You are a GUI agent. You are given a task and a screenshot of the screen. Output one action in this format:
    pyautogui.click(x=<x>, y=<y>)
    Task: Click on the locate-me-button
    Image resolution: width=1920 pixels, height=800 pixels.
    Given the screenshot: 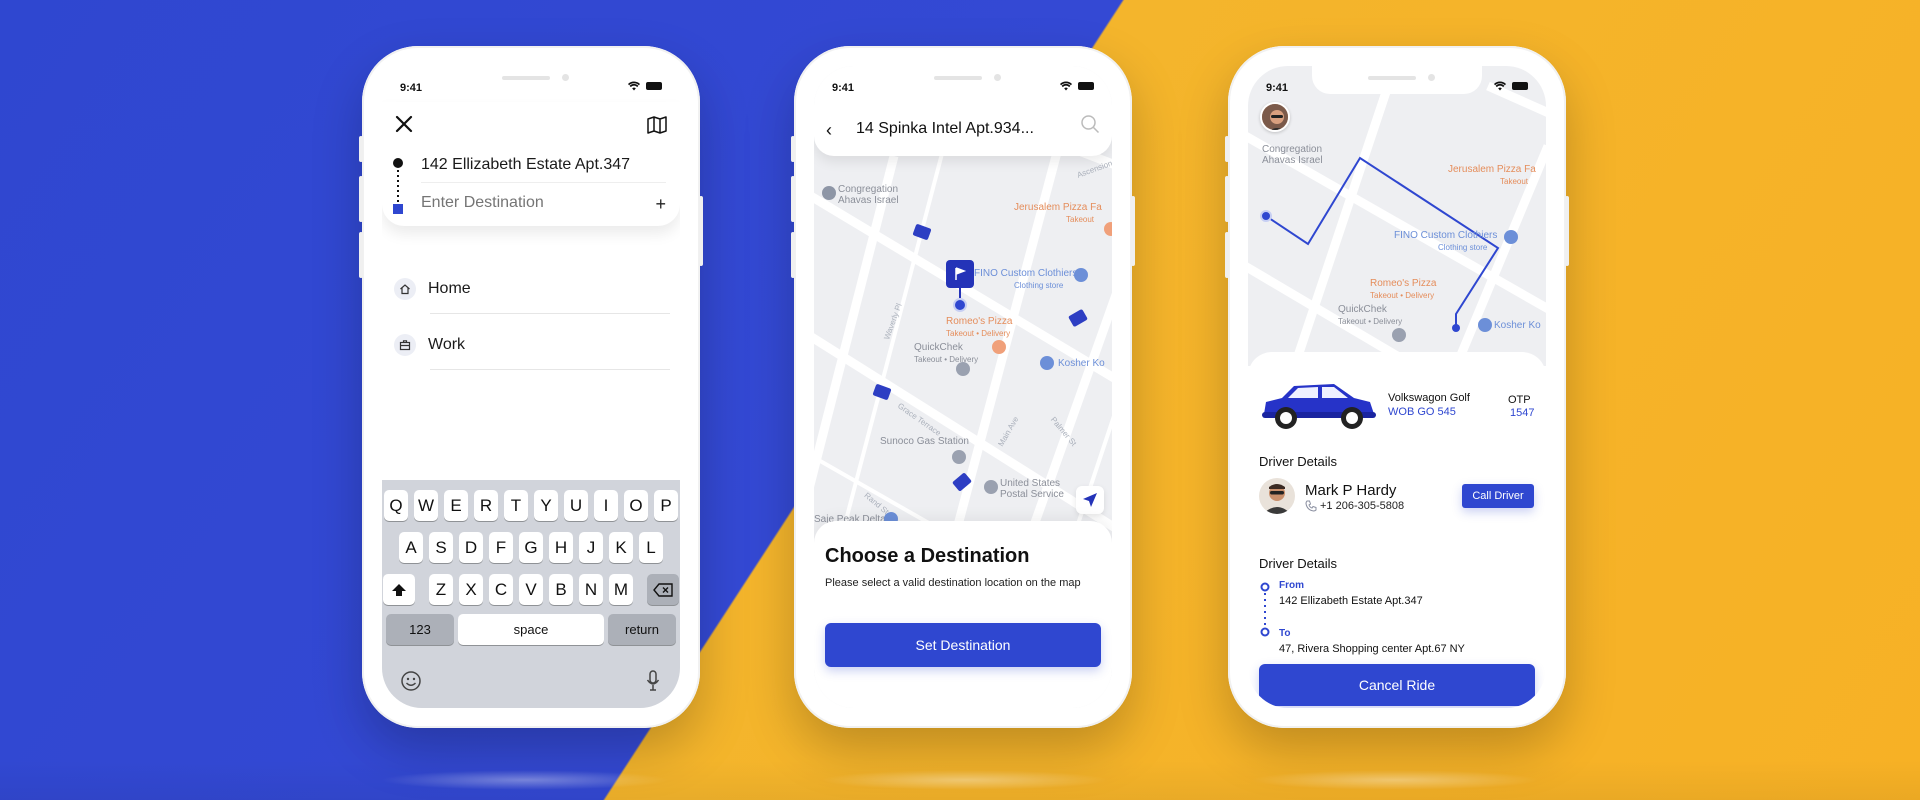 What is the action you would take?
    pyautogui.click(x=1090, y=500)
    